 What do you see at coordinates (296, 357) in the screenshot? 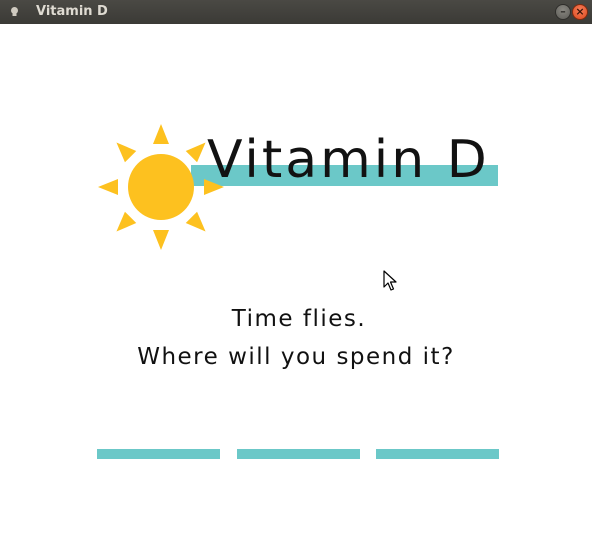
I see `tagline-line-2: Where will you spend it?` at bounding box center [296, 357].